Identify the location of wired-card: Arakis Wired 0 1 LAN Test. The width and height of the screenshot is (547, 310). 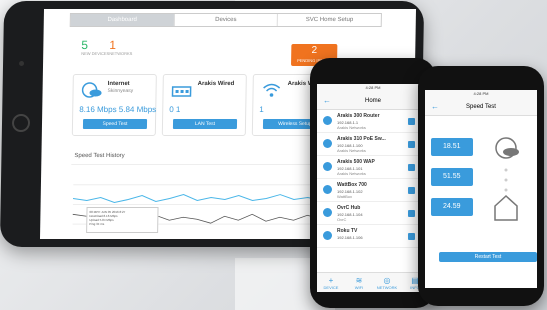
(204, 105).